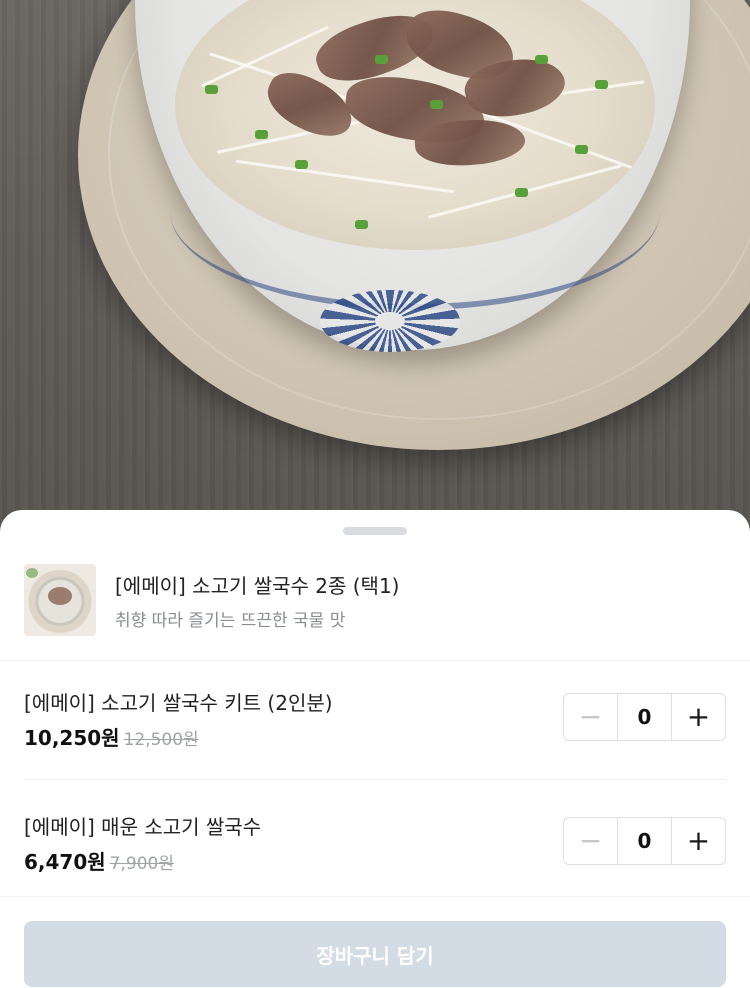 Image resolution: width=750 pixels, height=988 pixels. Describe the element at coordinates (375, 954) in the screenshot. I see `add-to-cart-button: 장바구니 담기` at that location.